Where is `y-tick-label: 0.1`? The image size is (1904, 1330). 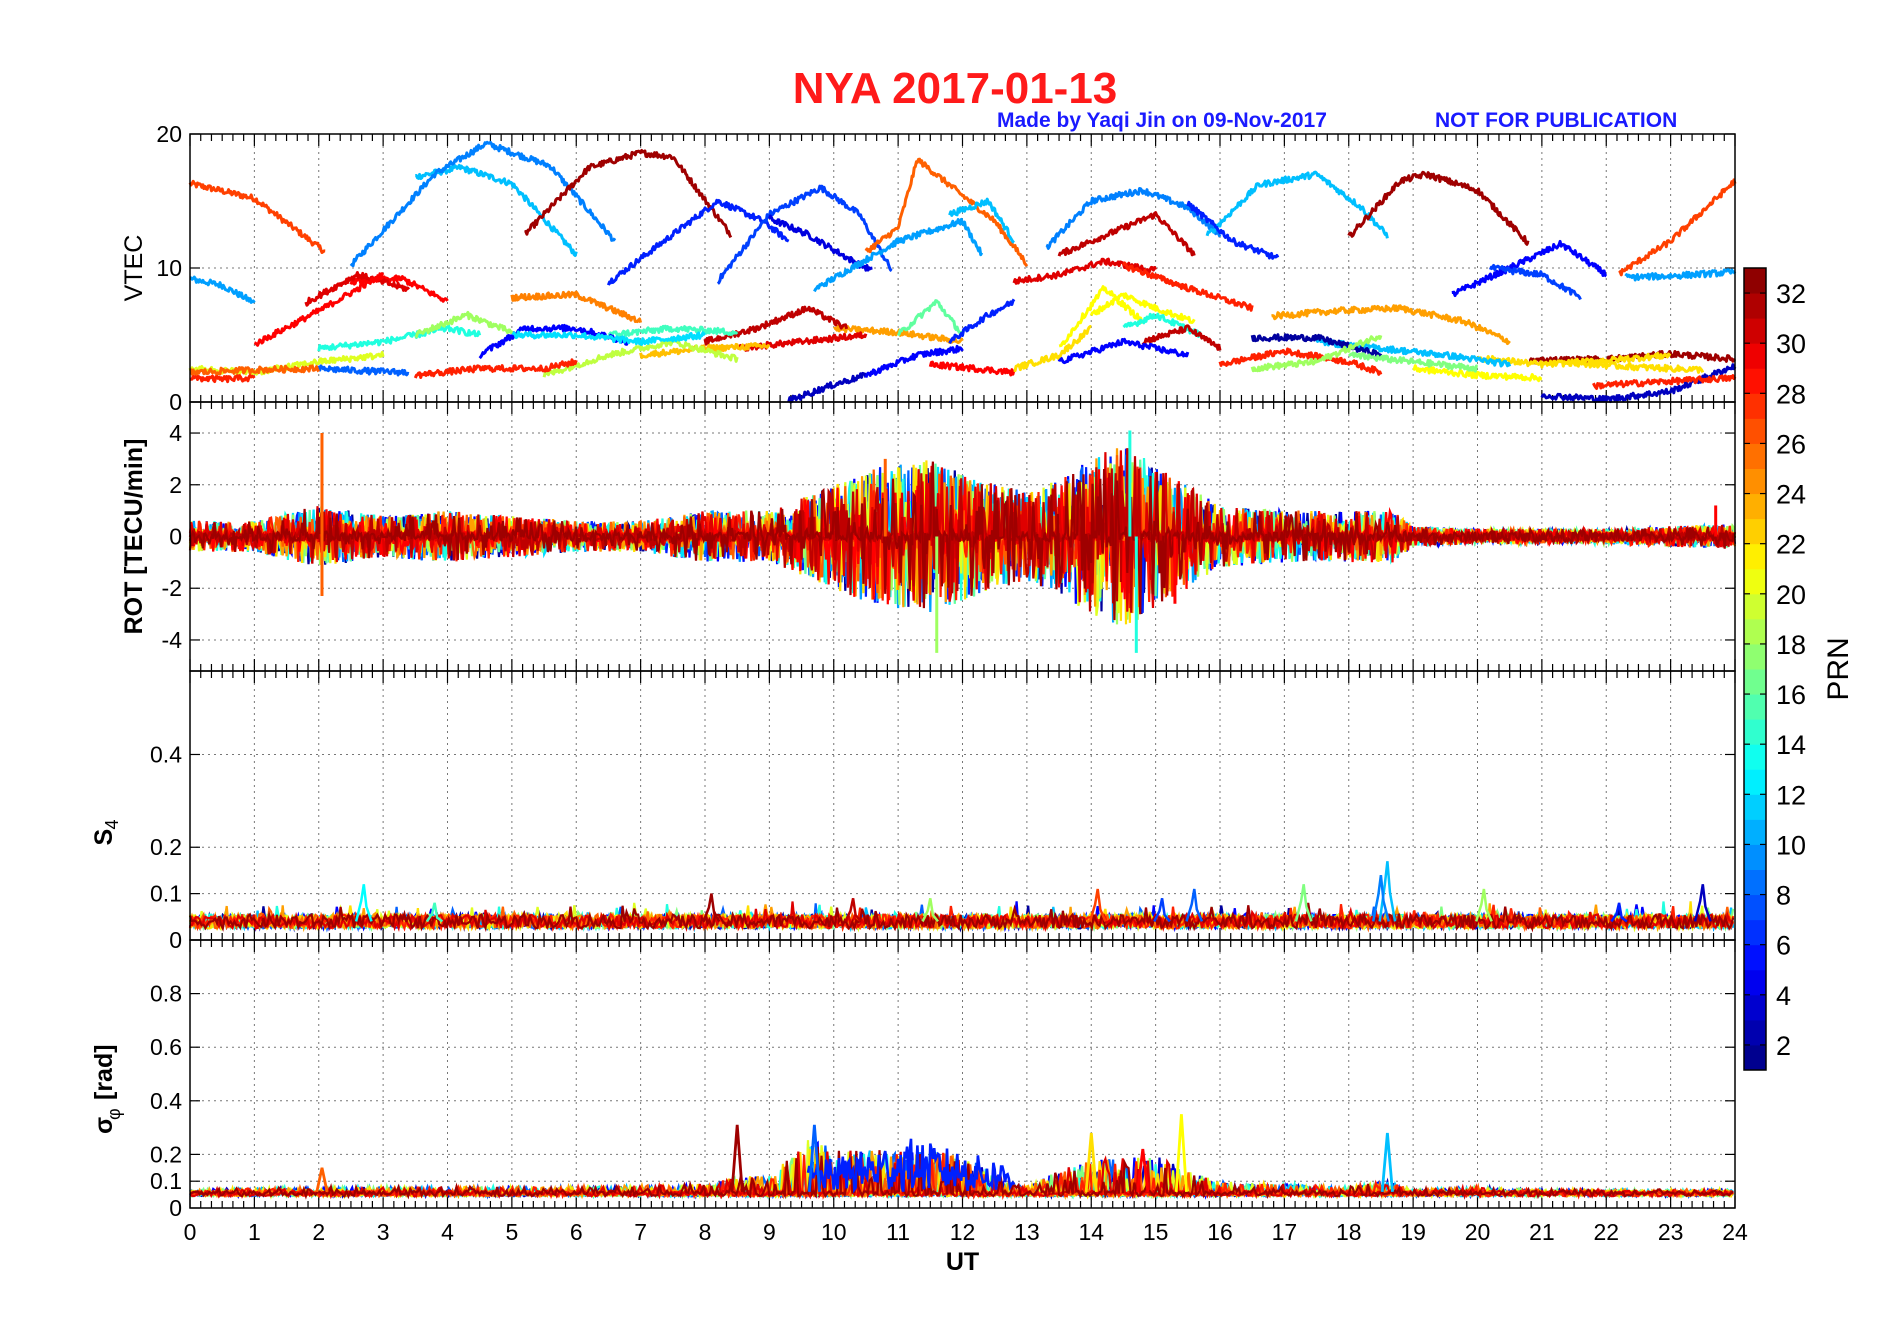
y-tick-label: 0.1 is located at coordinates (166, 1181).